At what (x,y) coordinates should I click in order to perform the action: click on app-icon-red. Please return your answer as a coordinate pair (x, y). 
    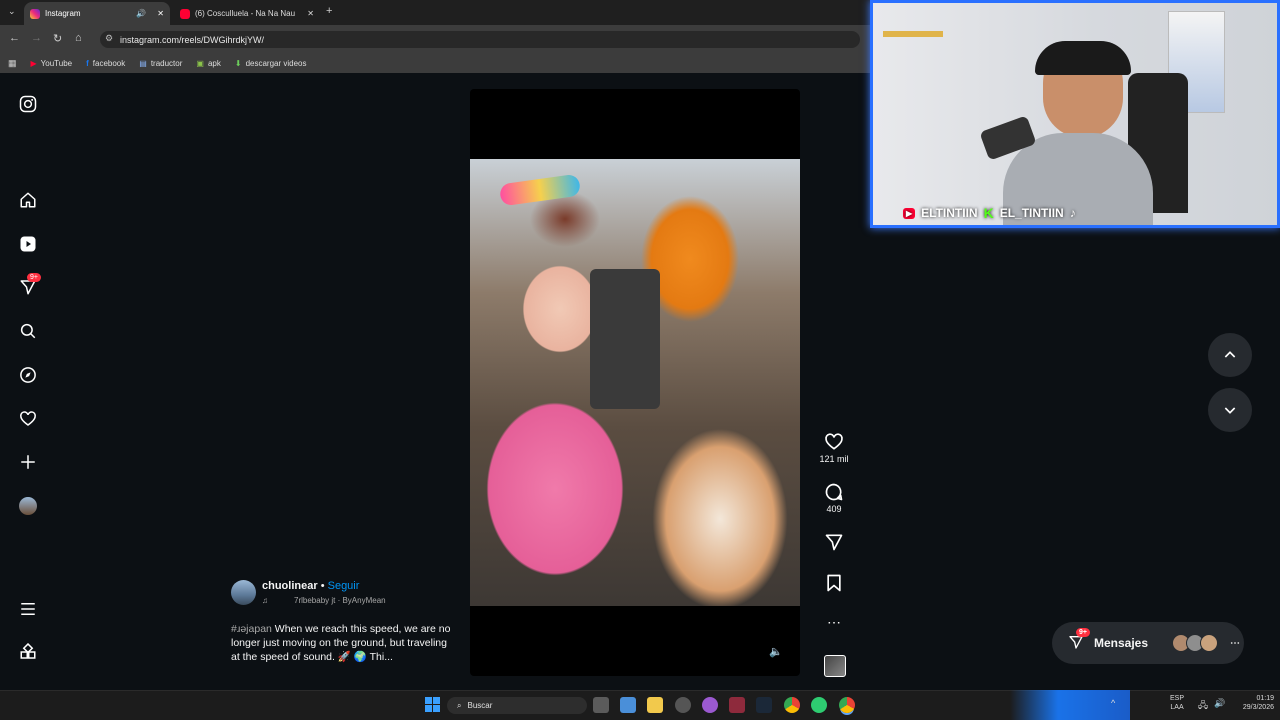
    Looking at the image, I should click on (737, 705).